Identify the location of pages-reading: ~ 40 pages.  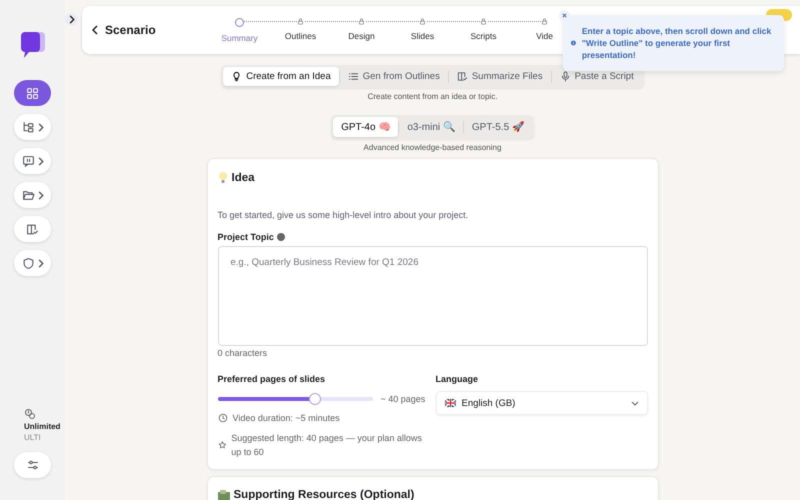
(403, 399).